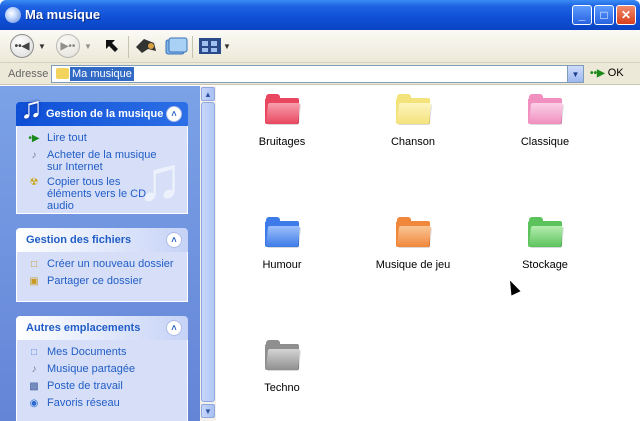 The image size is (640, 421). I want to click on task-share-folder: ▣ Partager ce dossier, so click(105, 282).